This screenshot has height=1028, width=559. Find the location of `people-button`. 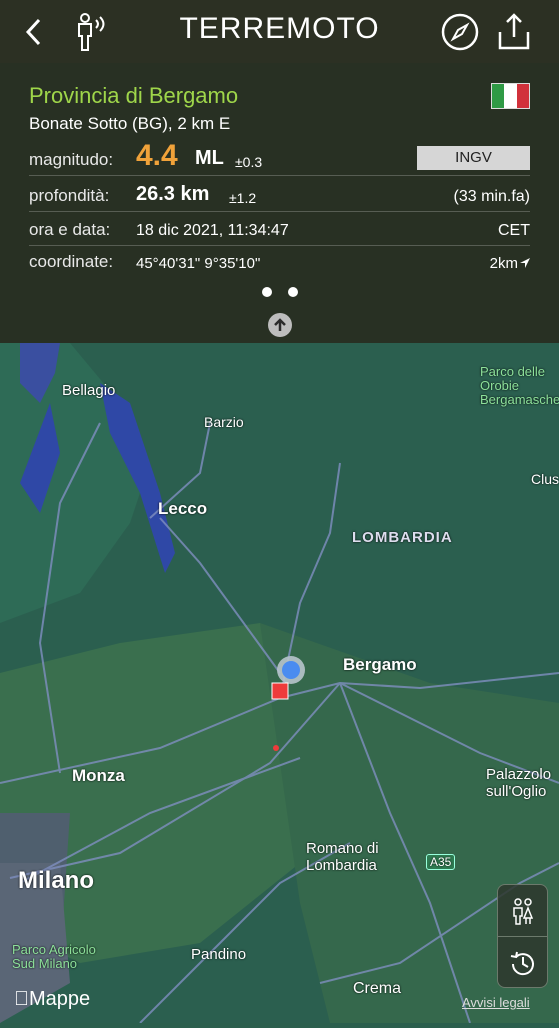

people-button is located at coordinates (522, 910).